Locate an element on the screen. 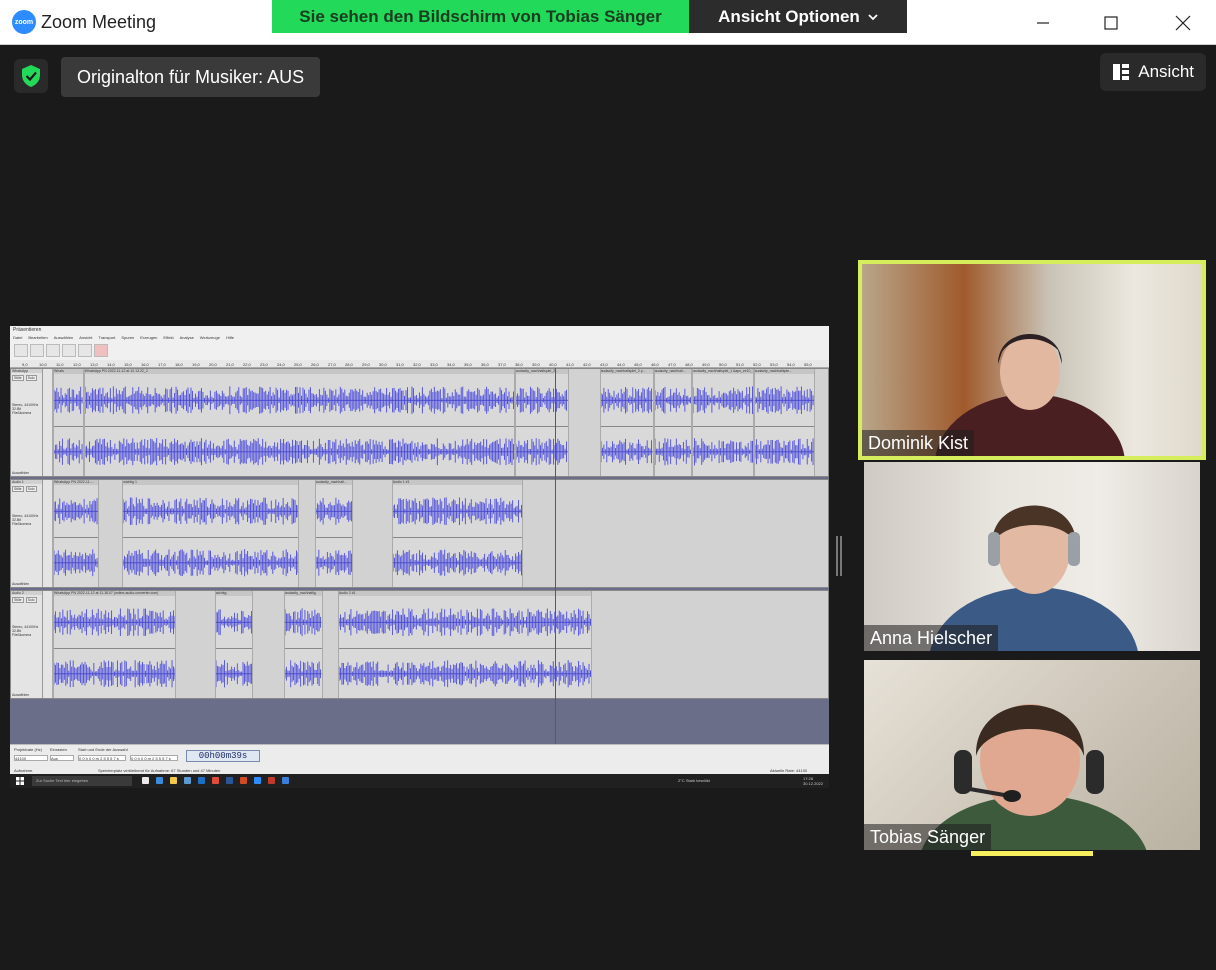 The image size is (1216, 970). clip-label: WhatsApp PN 2022-11-12 at 10.13.22_2 is located at coordinates (299, 371).